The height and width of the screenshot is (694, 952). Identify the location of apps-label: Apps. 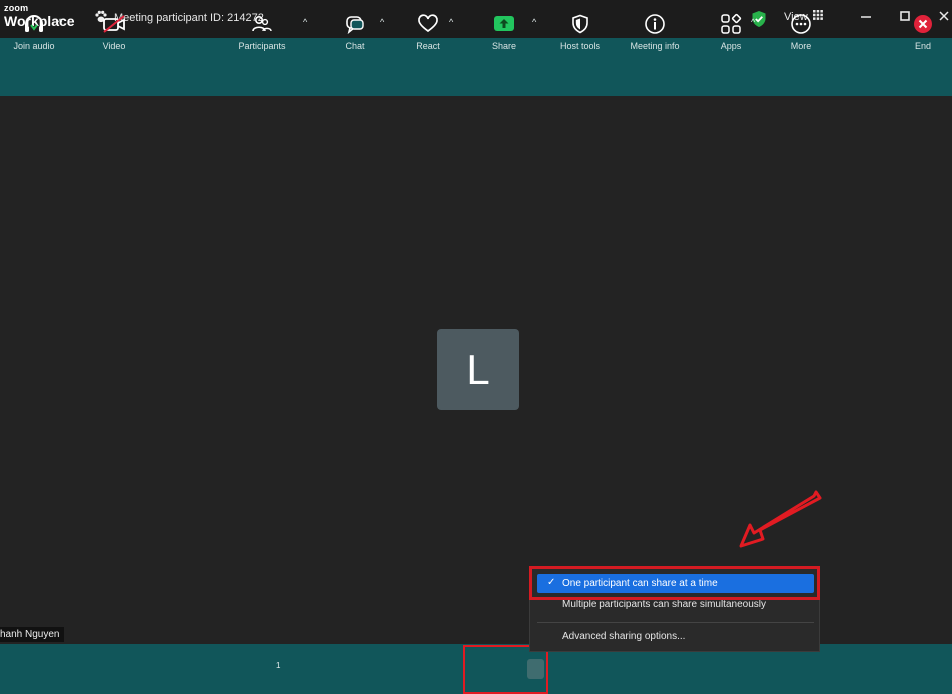
(731, 46).